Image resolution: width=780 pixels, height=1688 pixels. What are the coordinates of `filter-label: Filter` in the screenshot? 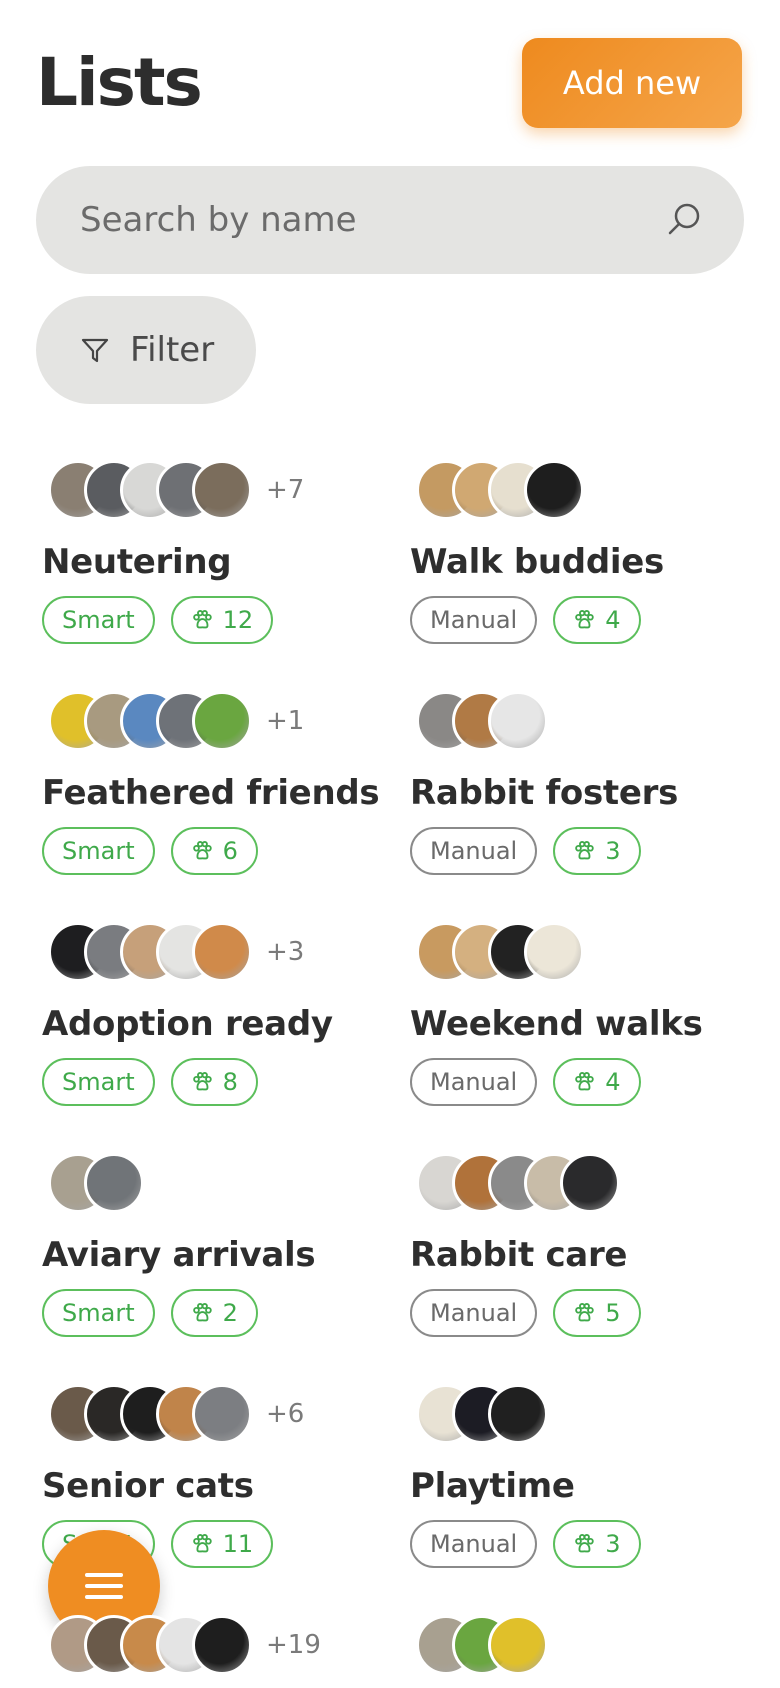 It's located at (172, 350).